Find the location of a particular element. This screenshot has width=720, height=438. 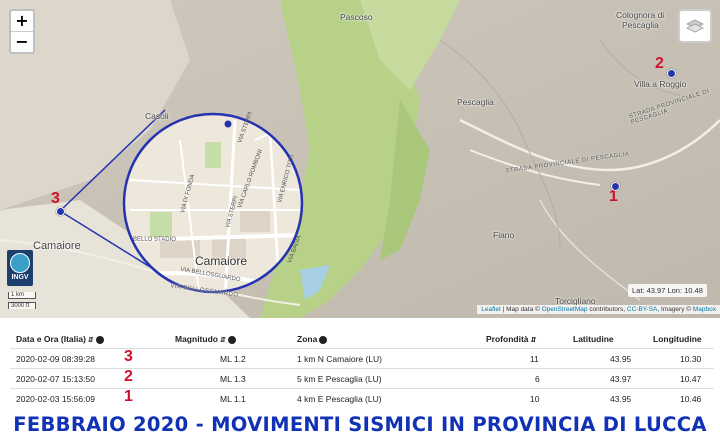

place-colognora-2: Pescaglia is located at coordinates (640, 25).